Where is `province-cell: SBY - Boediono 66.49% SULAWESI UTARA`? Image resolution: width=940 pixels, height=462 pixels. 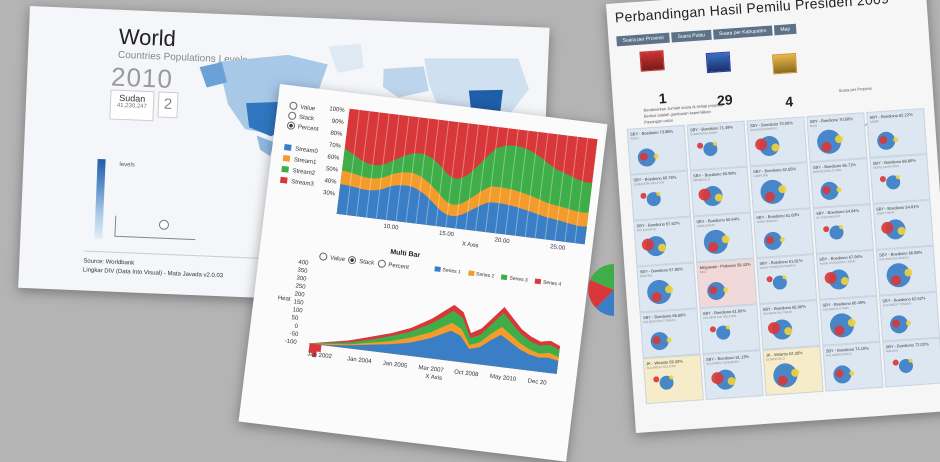
province-cell: SBY - Boediono 66.49% SULAWESI UTARA is located at coordinates (850, 320).